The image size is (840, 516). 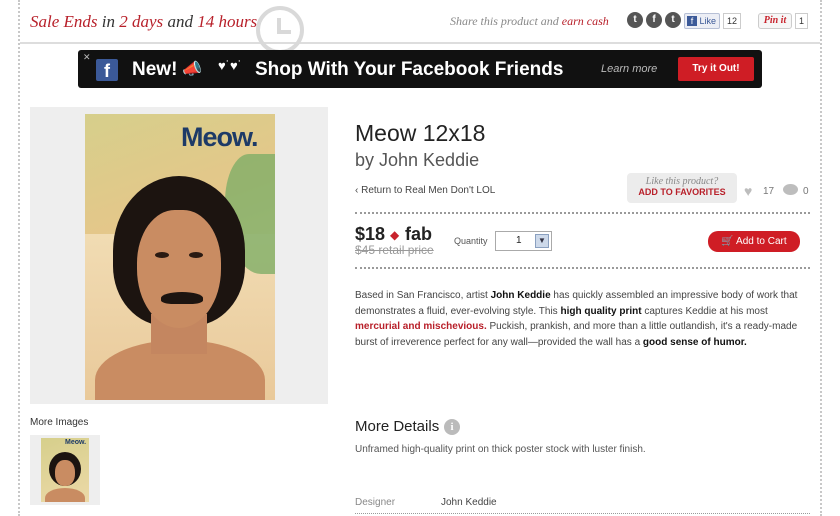 I want to click on product-byline: by John Keddie, so click(x=417, y=160).